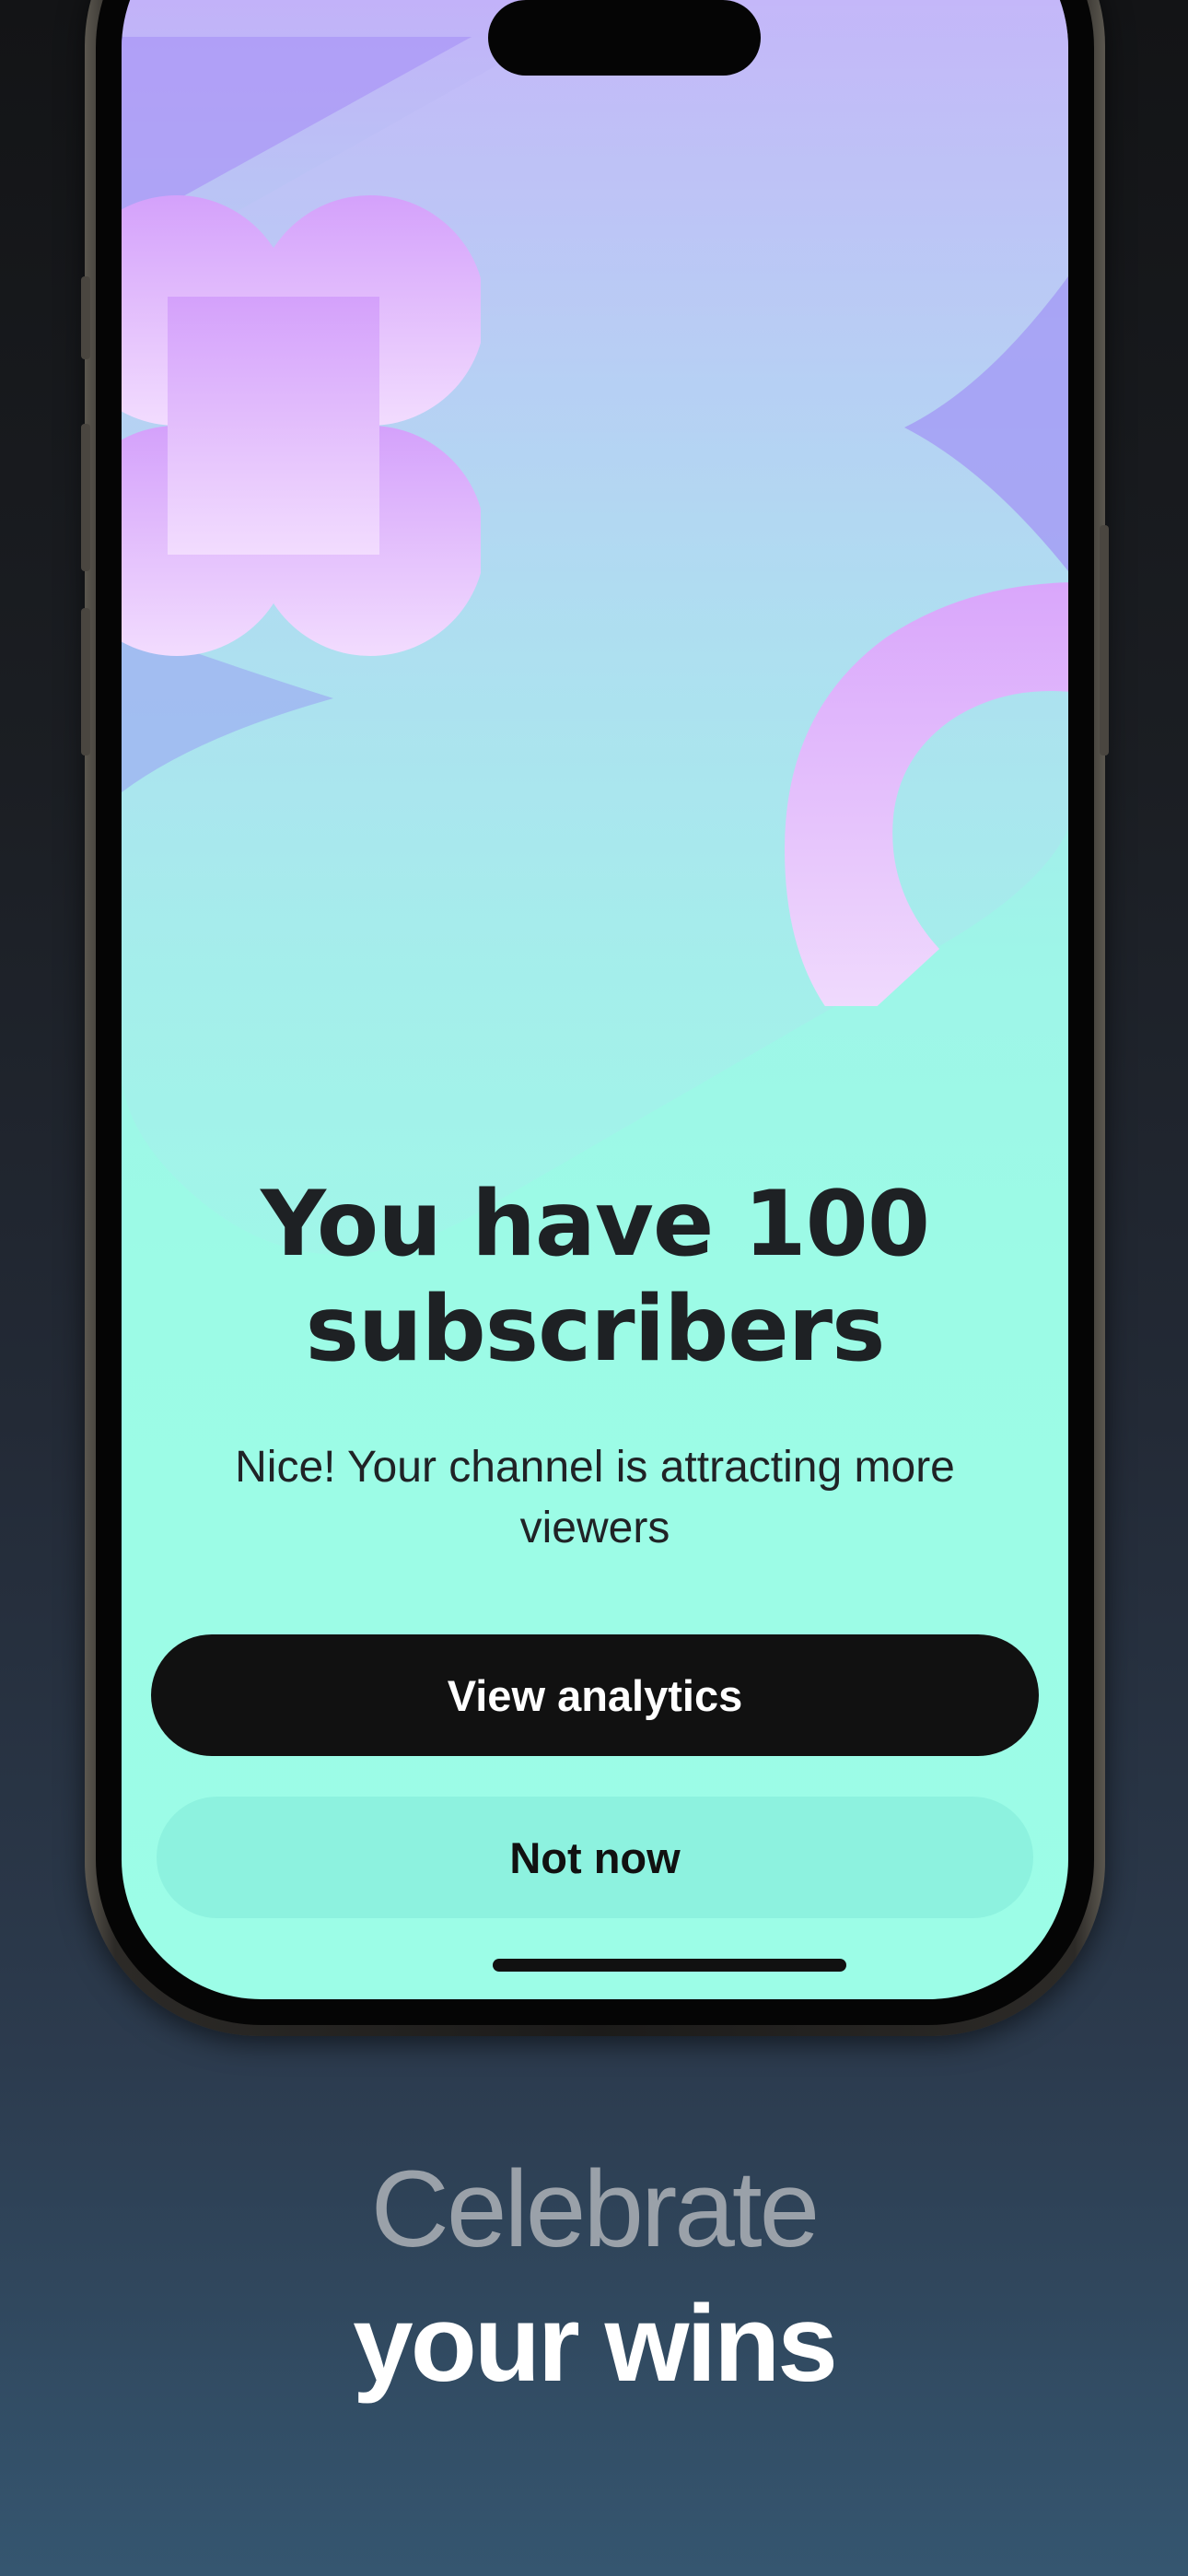 This screenshot has height=2576, width=1188. I want to click on volume-down-button, so click(85, 681).